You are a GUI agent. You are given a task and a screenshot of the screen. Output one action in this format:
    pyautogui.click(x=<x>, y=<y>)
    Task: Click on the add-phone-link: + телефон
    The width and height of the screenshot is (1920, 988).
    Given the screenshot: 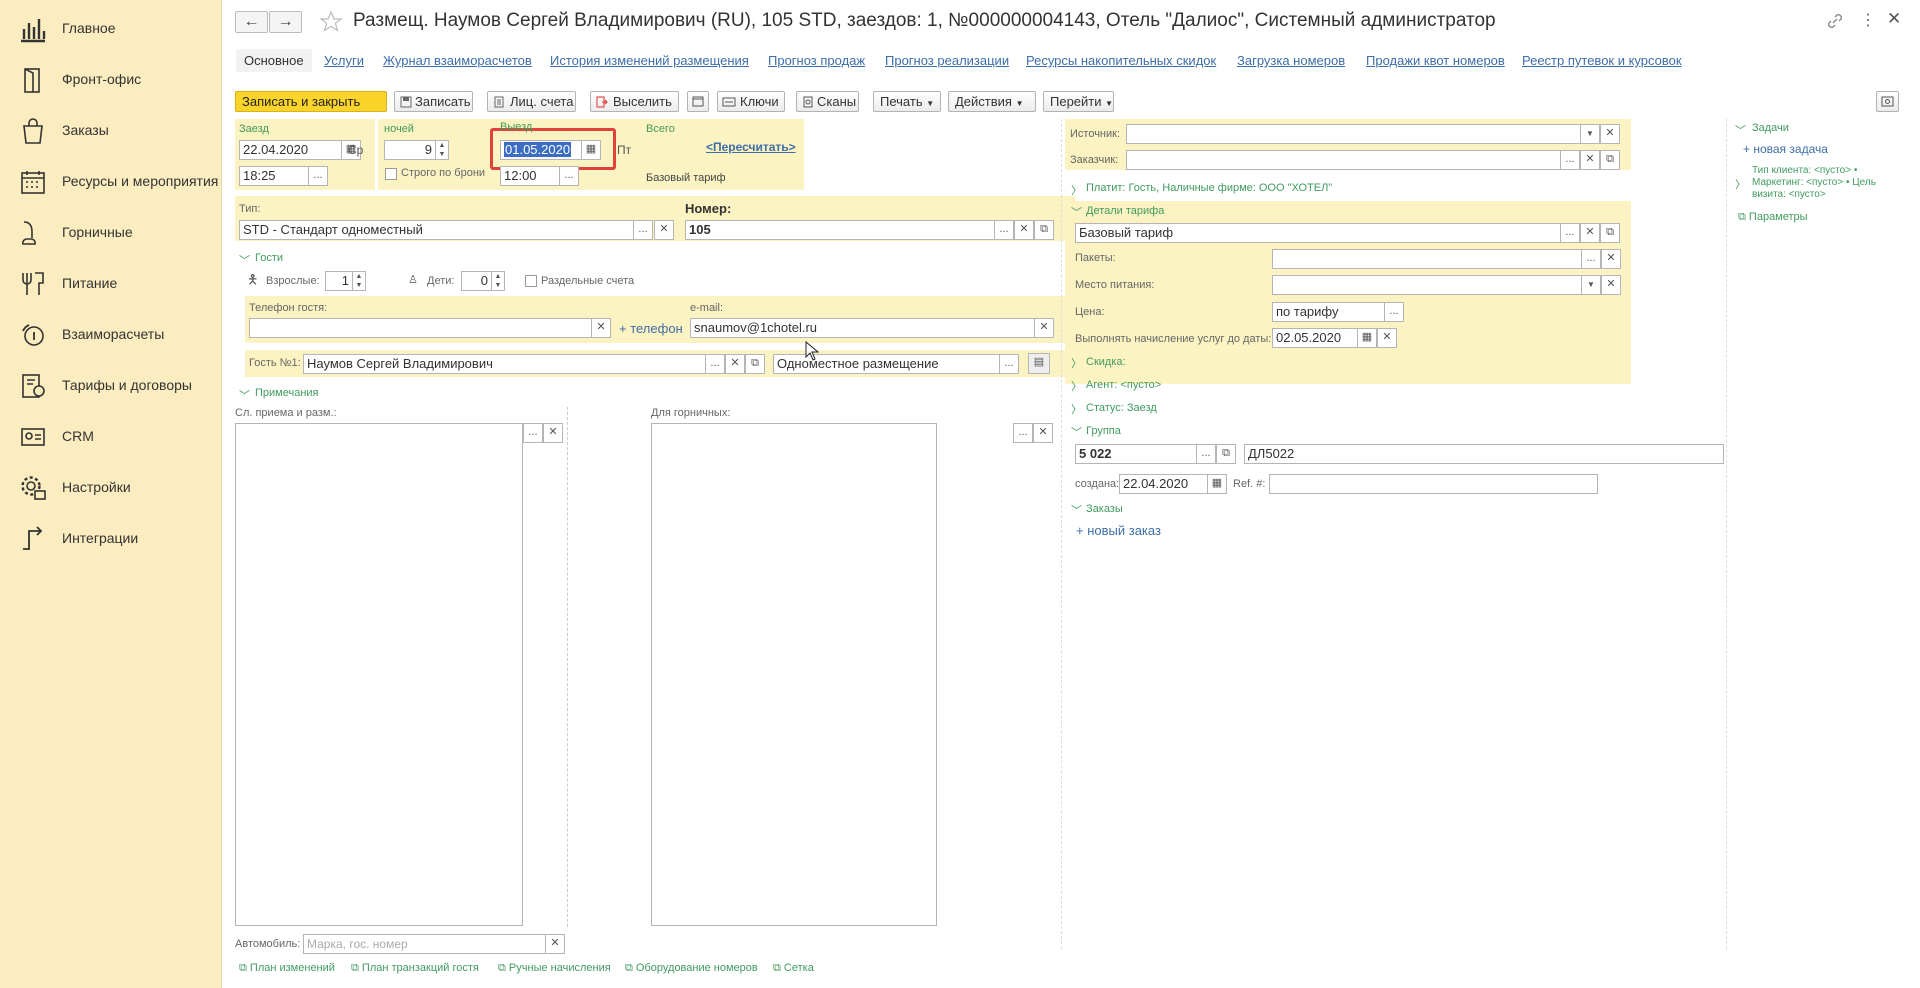 What is the action you would take?
    pyautogui.click(x=651, y=328)
    